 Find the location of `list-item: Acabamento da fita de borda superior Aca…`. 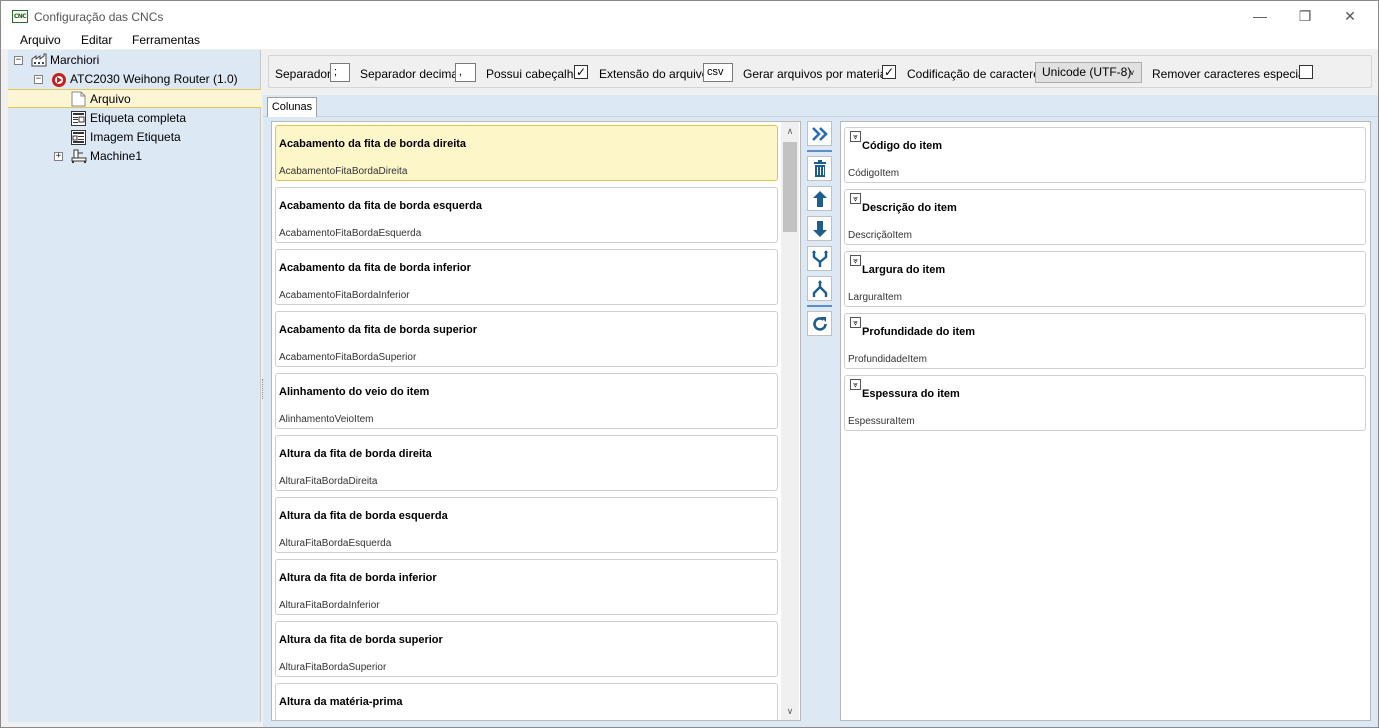

list-item: Acabamento da fita de borda superior Aca… is located at coordinates (526, 339).